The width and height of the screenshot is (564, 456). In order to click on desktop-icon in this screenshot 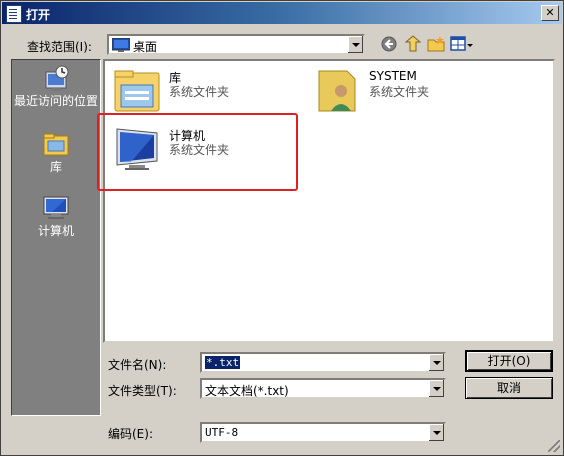, I will do `click(121, 45)`.